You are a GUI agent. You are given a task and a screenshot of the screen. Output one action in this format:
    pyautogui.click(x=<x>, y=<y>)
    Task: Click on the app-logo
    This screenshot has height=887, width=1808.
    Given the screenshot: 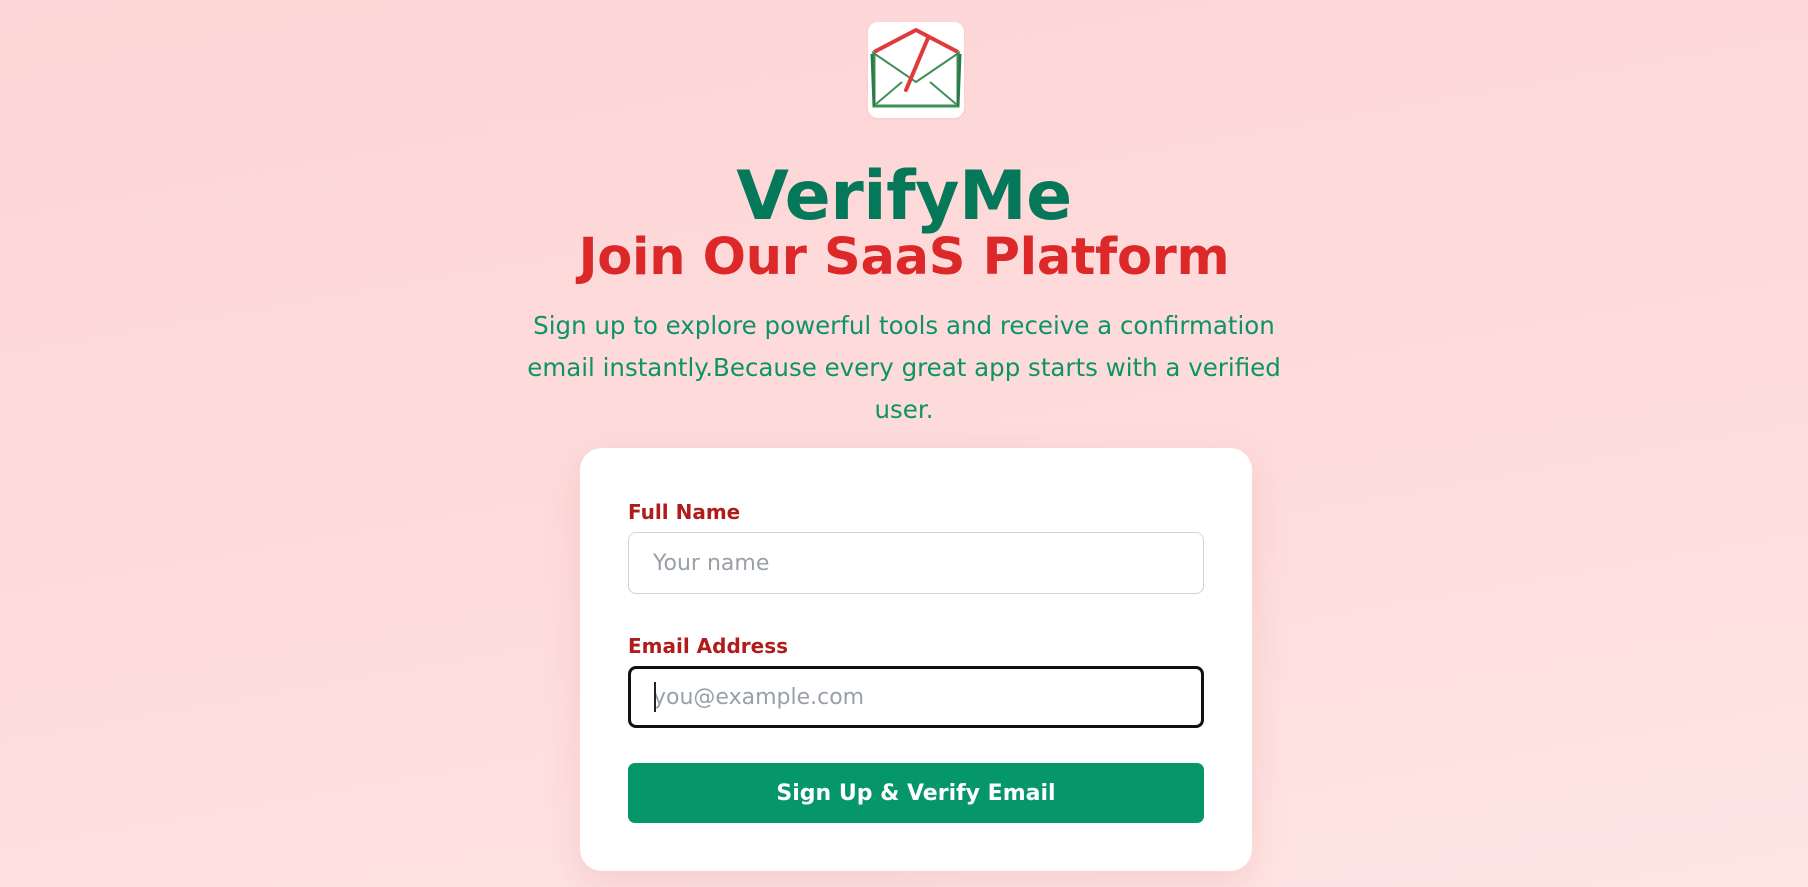 What is the action you would take?
    pyautogui.click(x=916, y=70)
    